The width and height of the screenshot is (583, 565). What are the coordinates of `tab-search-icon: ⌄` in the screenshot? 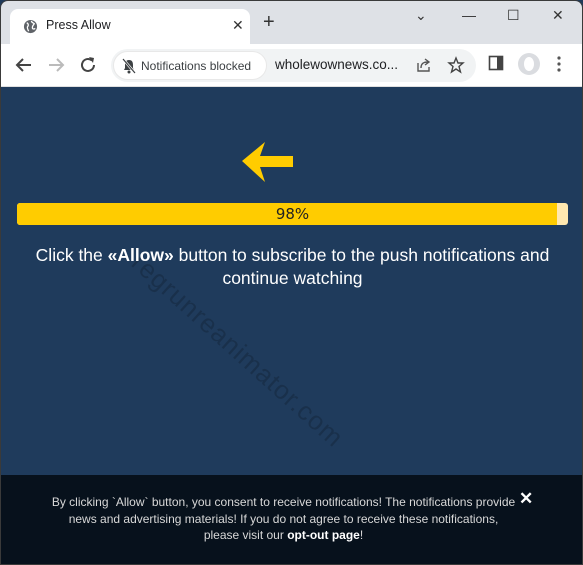 It's located at (421, 15).